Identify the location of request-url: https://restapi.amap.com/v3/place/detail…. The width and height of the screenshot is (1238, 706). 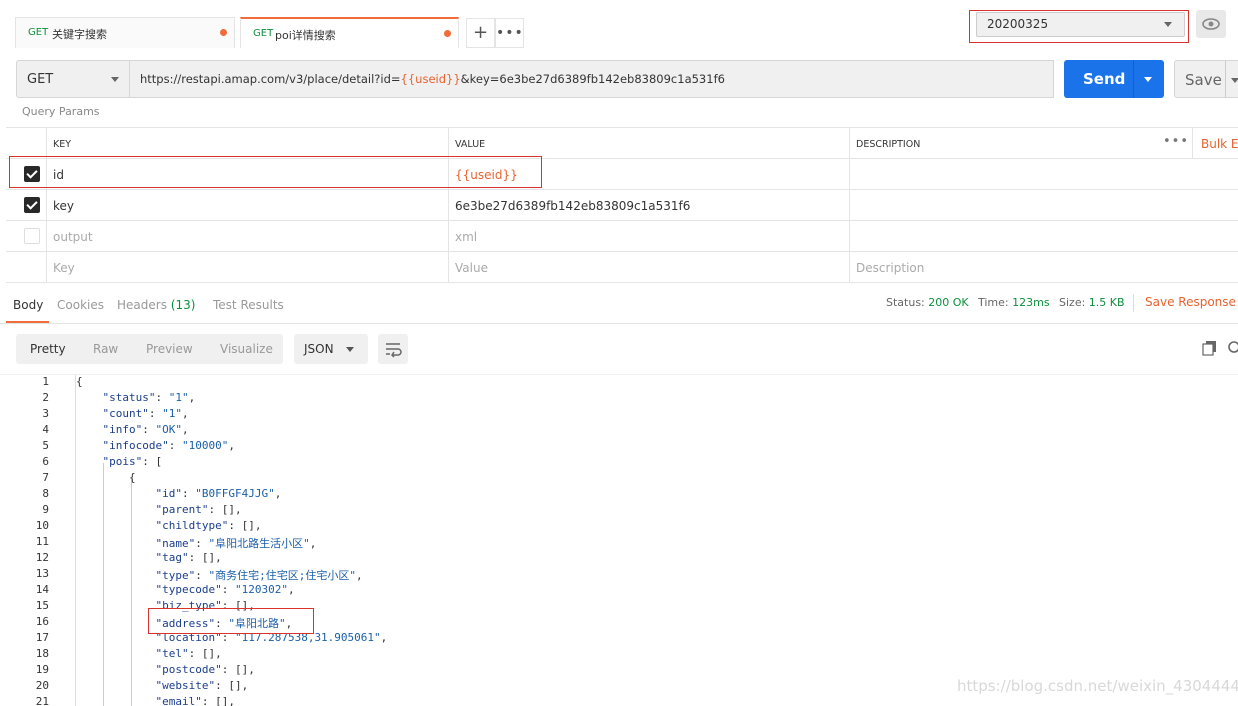
(432, 79).